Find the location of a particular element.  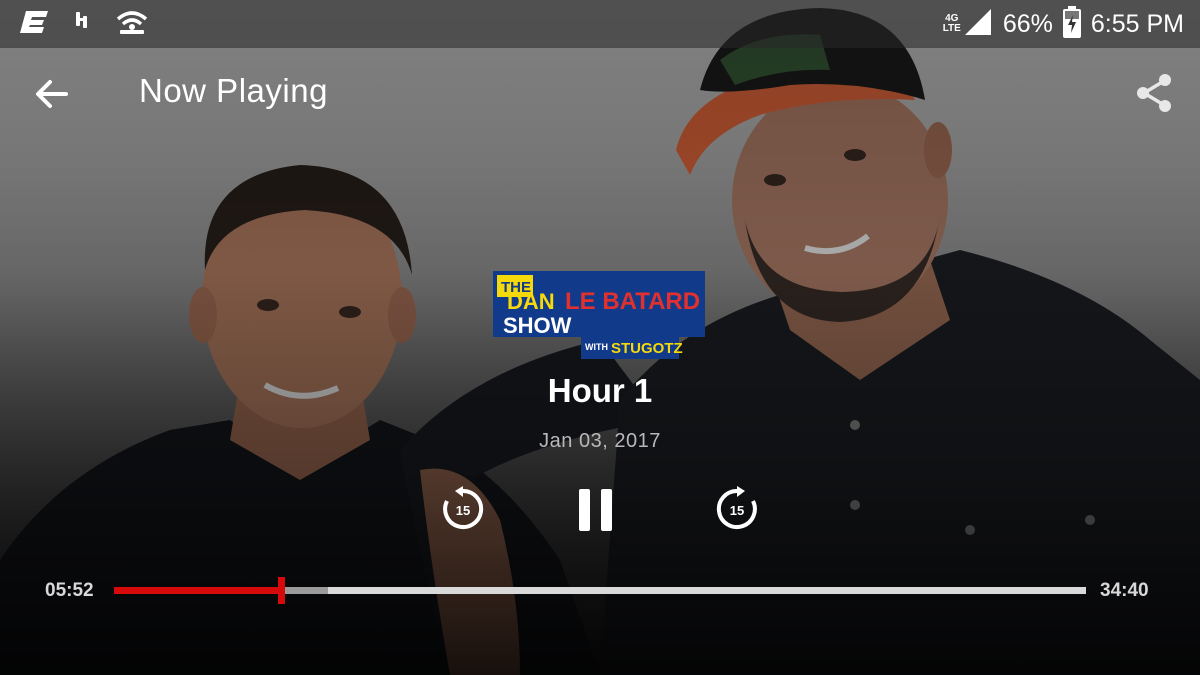

battery-charging-icon is located at coordinates (1071, 24).